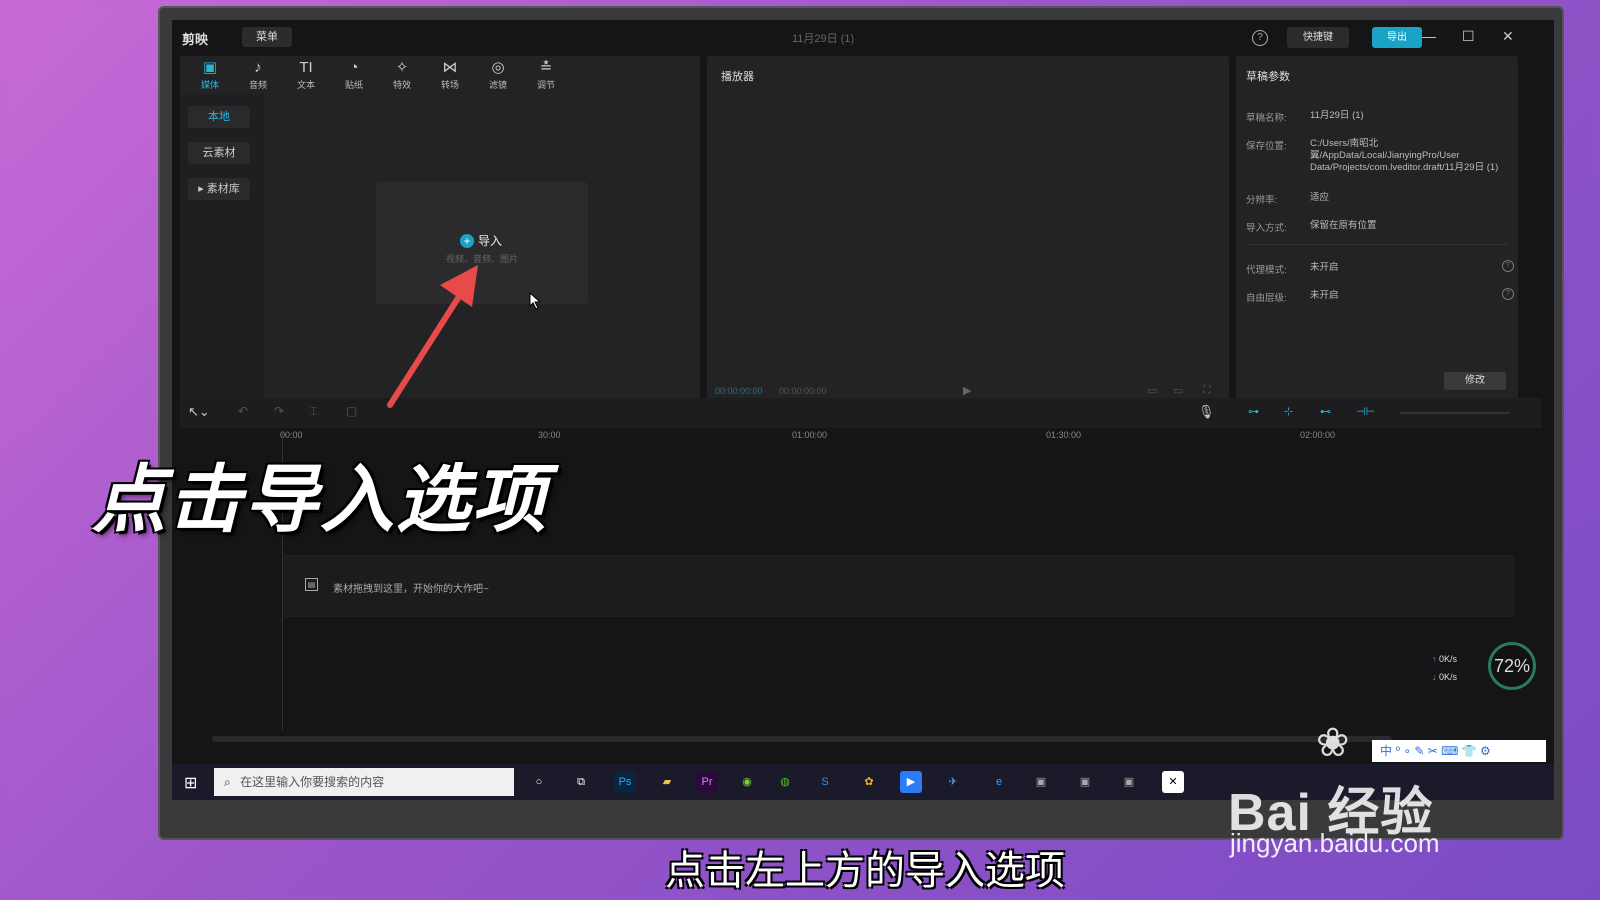  What do you see at coordinates (498, 75) in the screenshot?
I see `tab-filter: ◎ 滤镜` at bounding box center [498, 75].